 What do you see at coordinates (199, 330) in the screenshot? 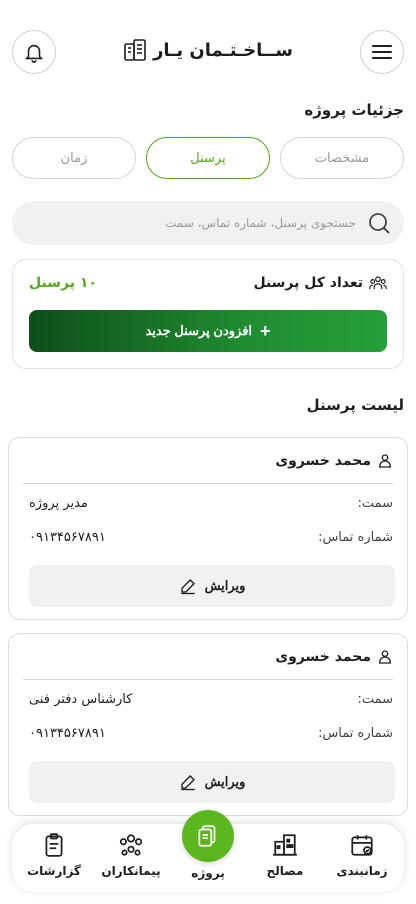
I see `add-personnel-label: افزودن پرسنل جدید` at bounding box center [199, 330].